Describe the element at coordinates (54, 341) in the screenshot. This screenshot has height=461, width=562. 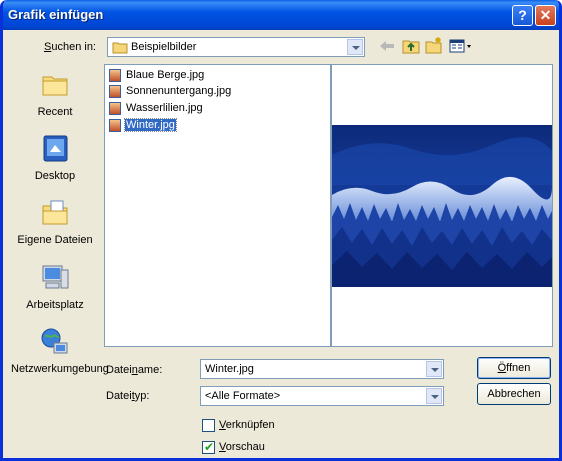
I see `network-places-icon` at that location.